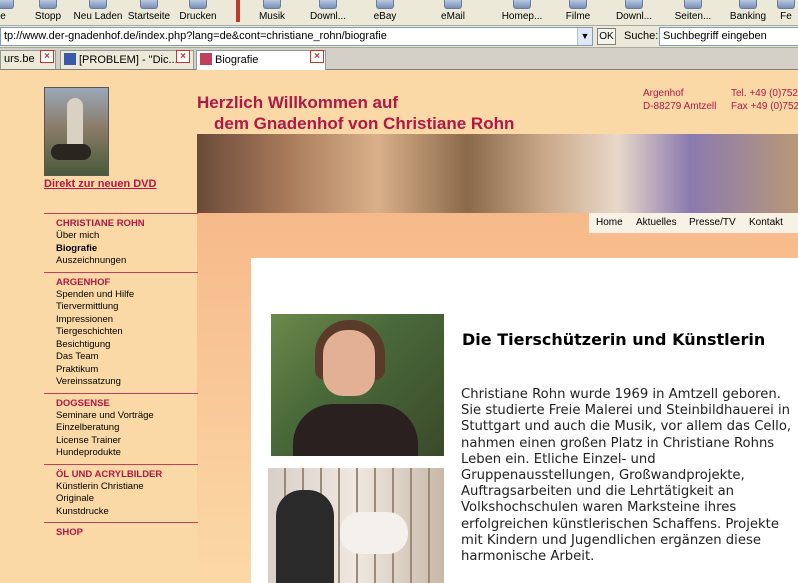 The image size is (798, 583). Describe the element at coordinates (198, 12) in the screenshot. I see `print-button: Drucken` at that location.